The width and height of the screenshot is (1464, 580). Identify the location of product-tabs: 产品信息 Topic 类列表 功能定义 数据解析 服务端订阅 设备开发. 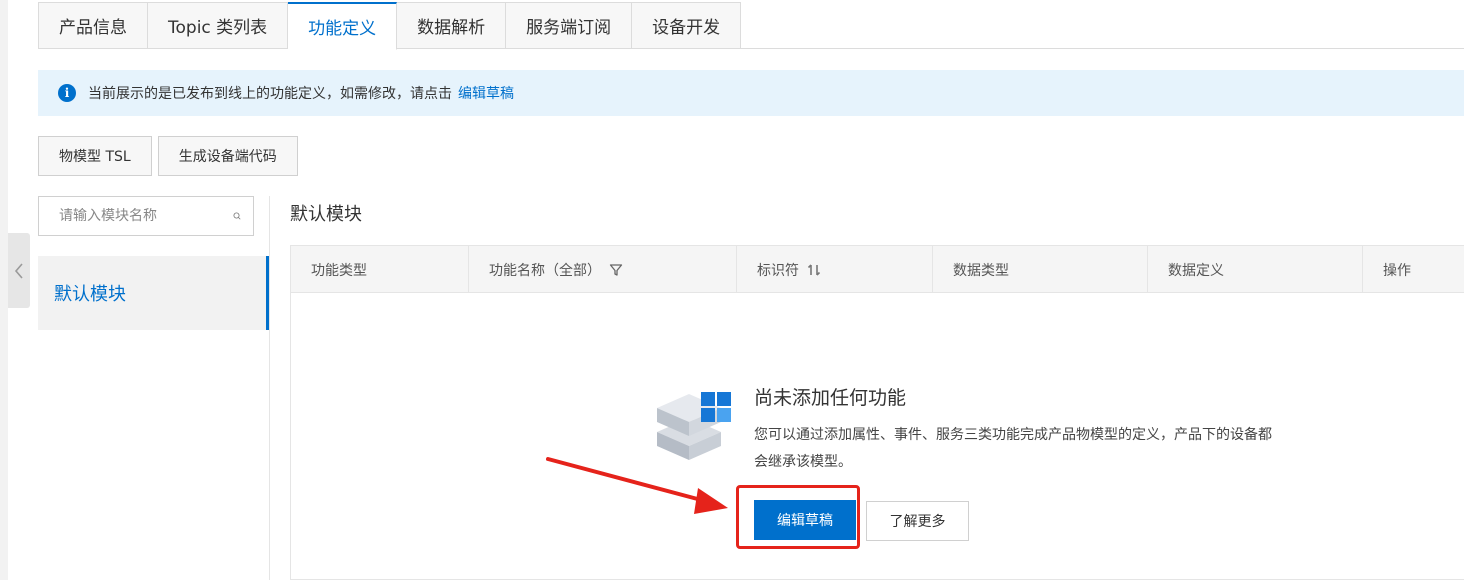
(751, 26).